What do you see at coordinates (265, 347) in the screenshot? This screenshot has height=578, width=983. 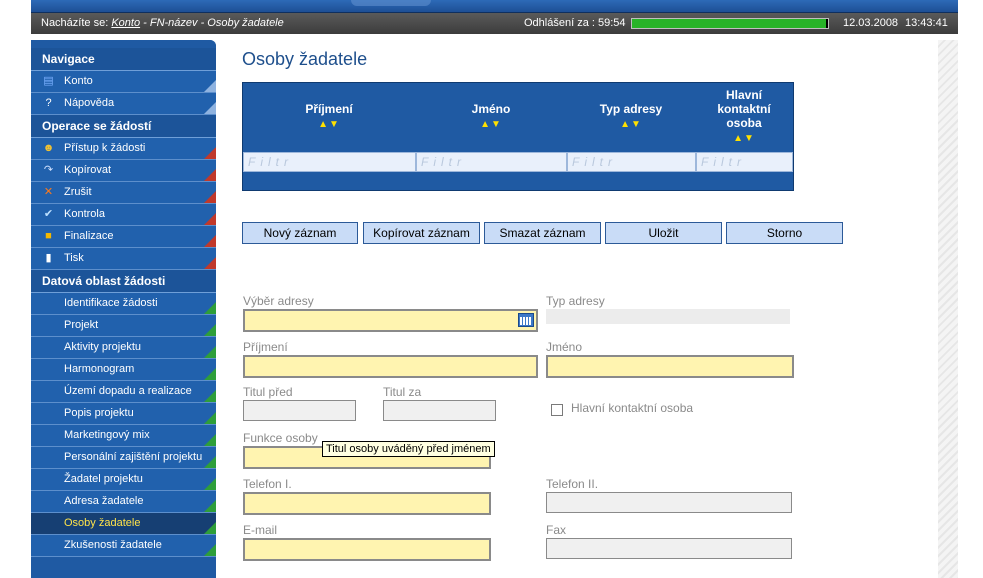 I see `surname-label: Příjmení` at bounding box center [265, 347].